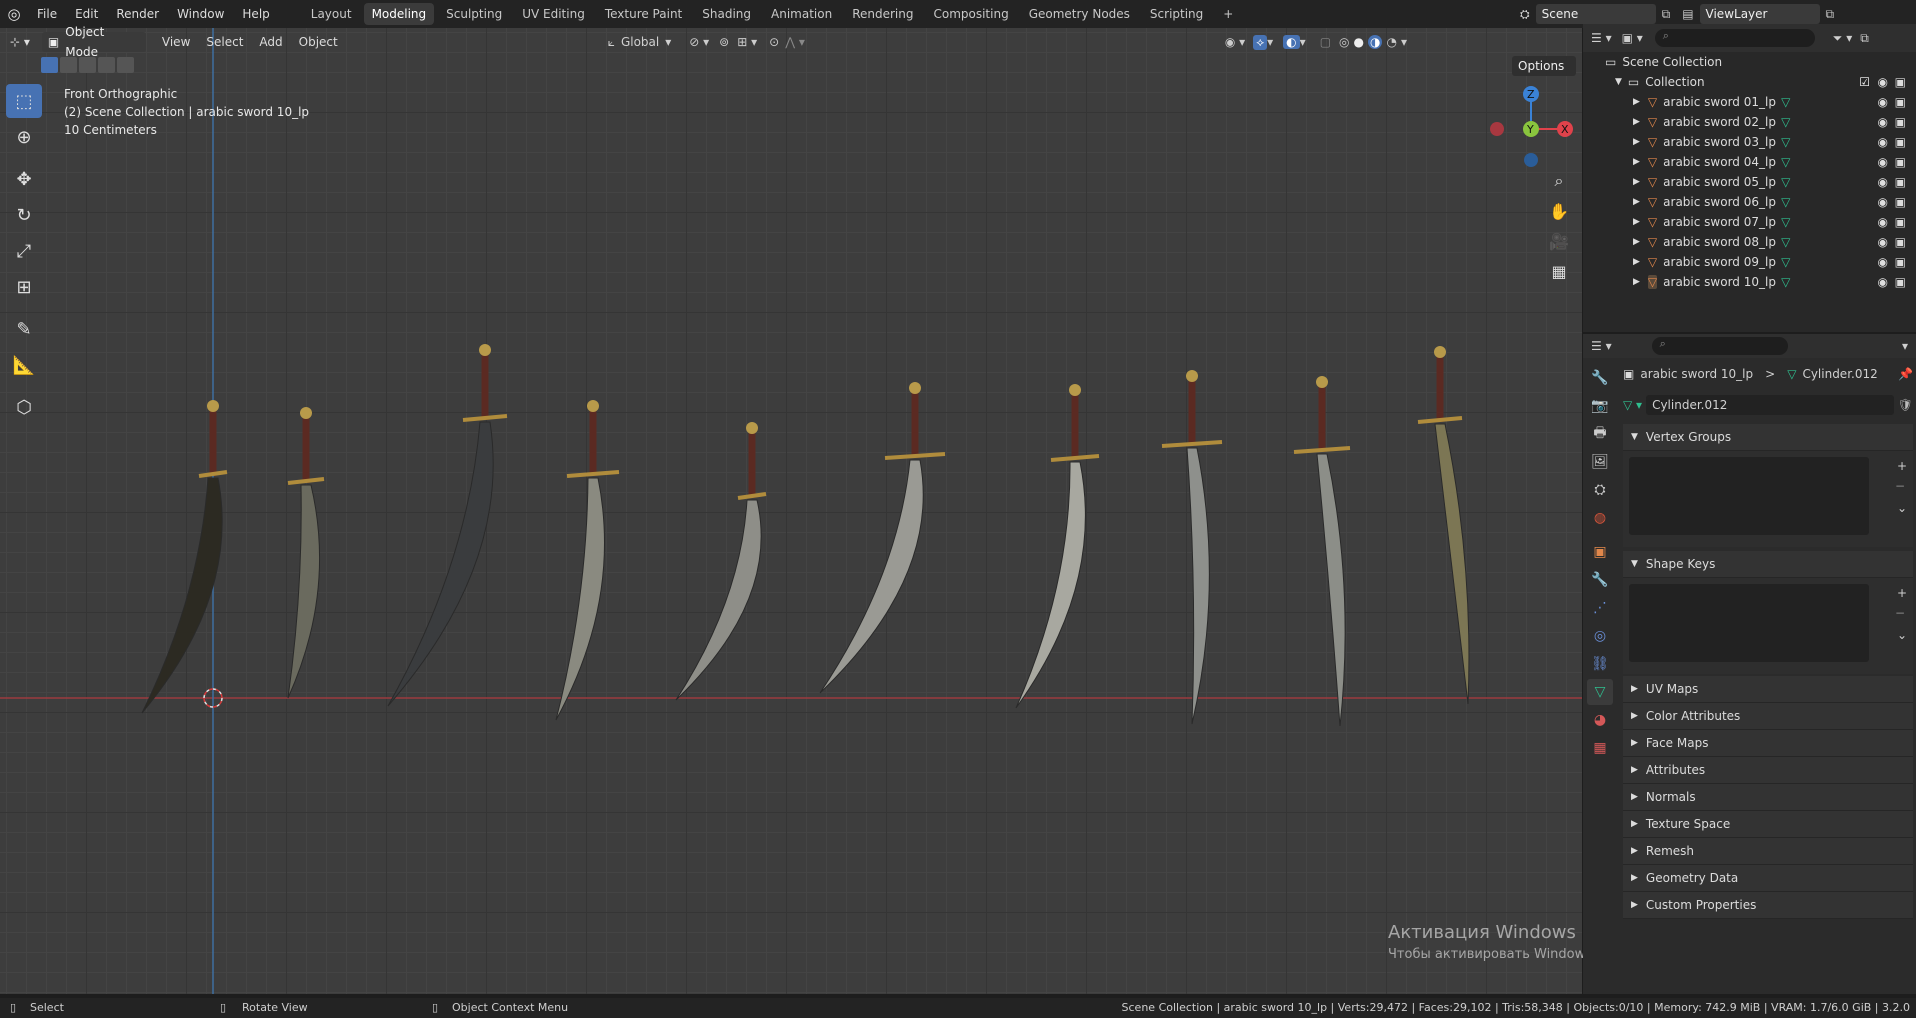 This screenshot has height=1018, width=1916. What do you see at coordinates (200, 14) in the screenshot?
I see `menu-window: Window` at bounding box center [200, 14].